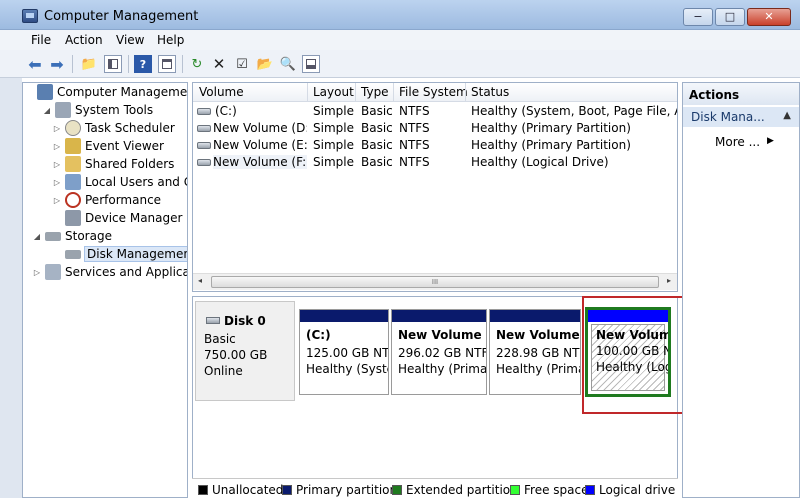 The width and height of the screenshot is (800, 498). I want to click on computer-icon, so click(45, 92).